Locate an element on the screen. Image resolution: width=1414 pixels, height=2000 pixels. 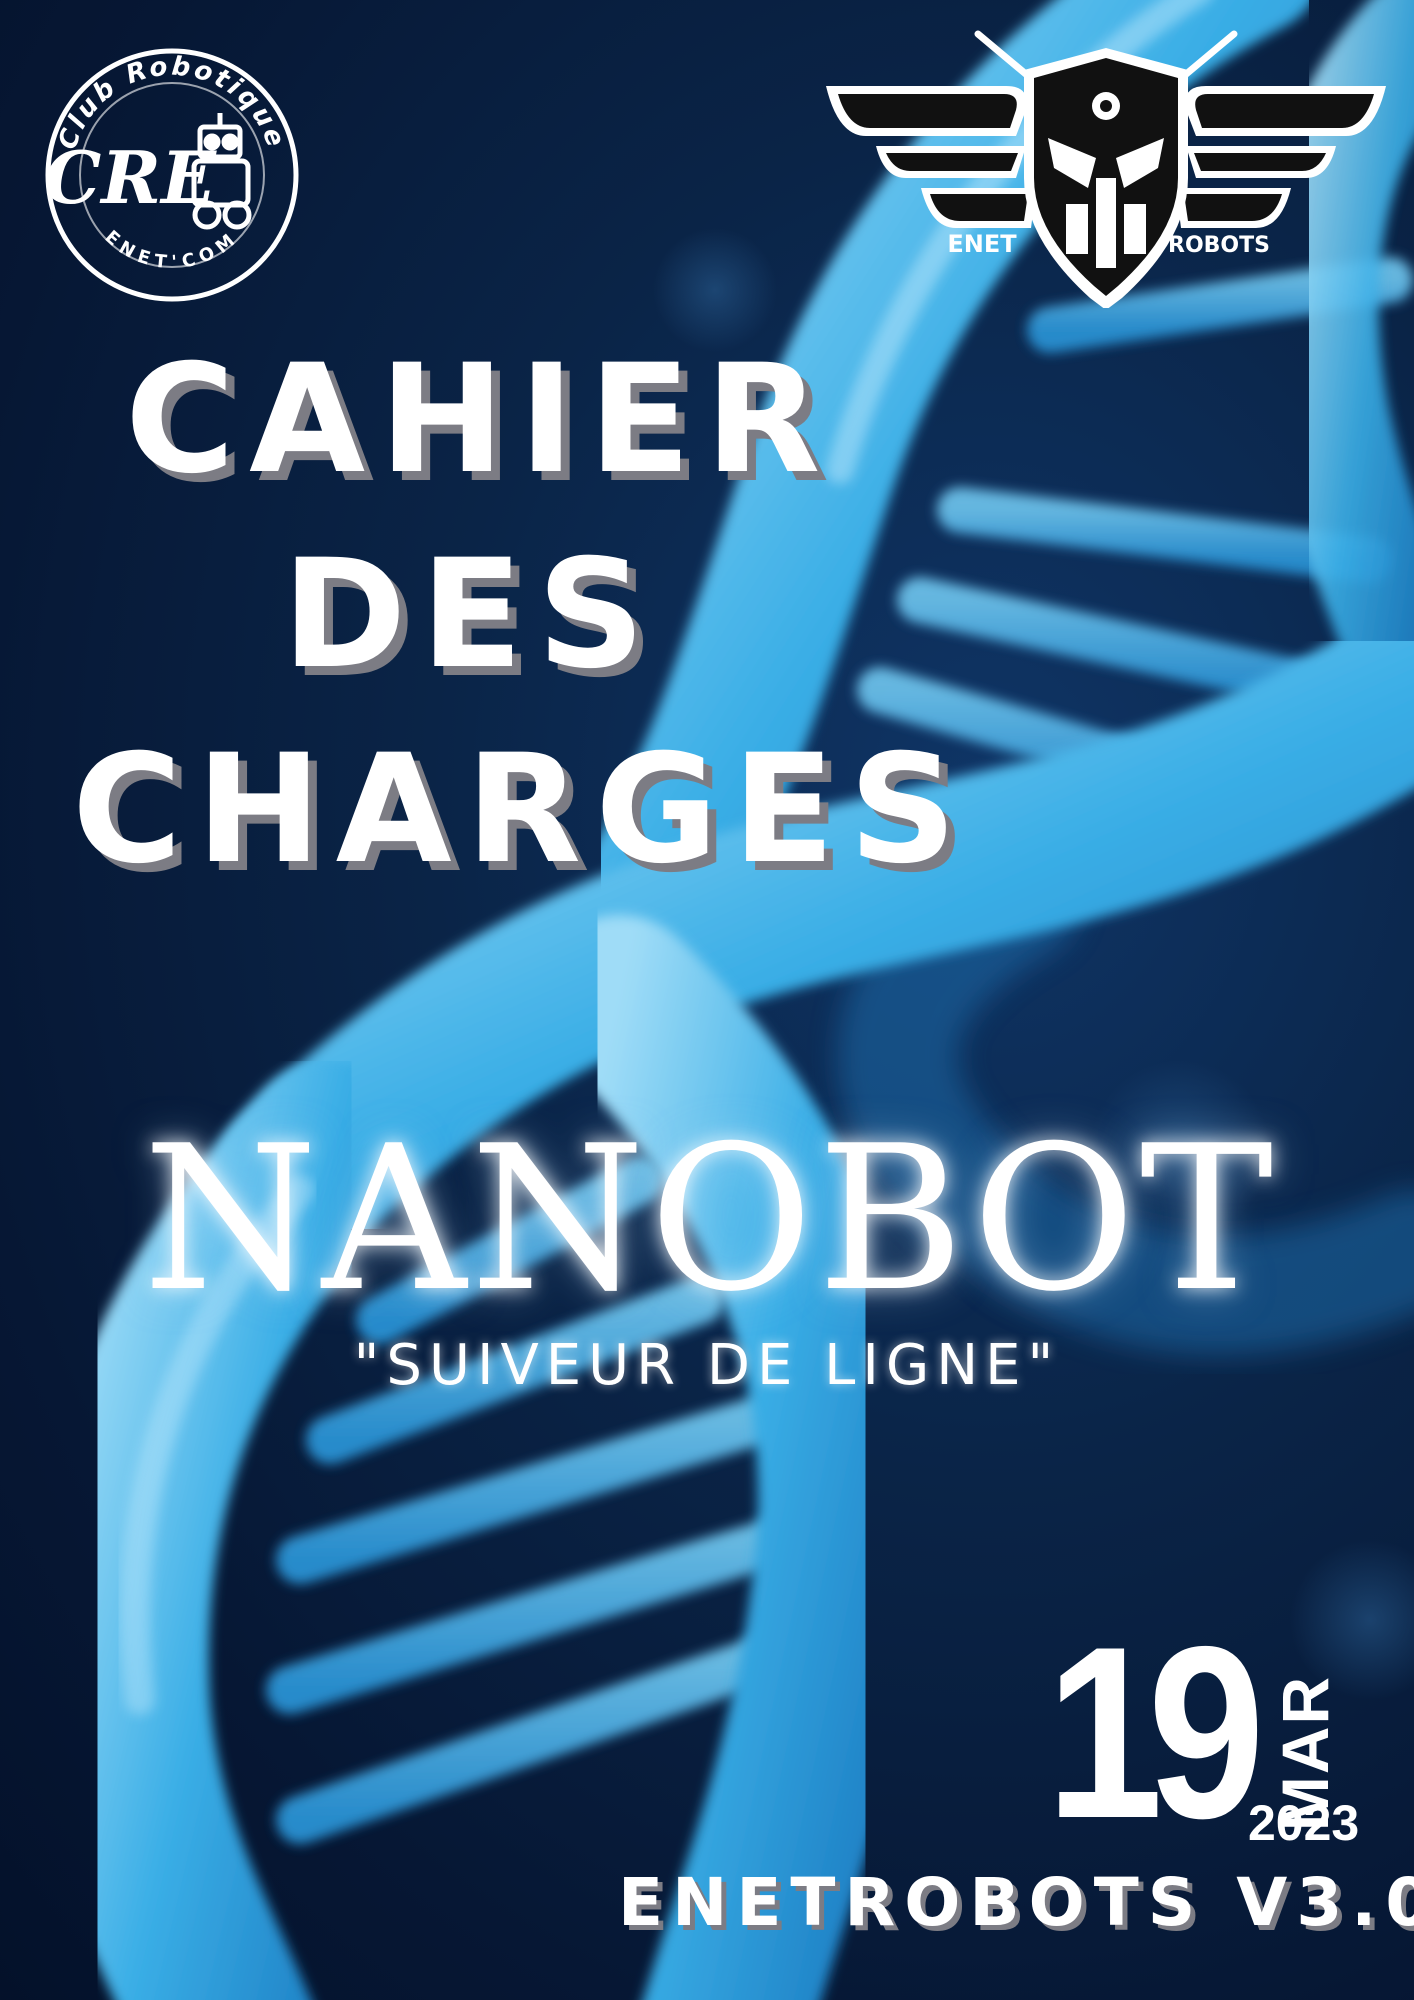
enet-robots-logo: ENET ROBOTS is located at coordinates (1106, 169).